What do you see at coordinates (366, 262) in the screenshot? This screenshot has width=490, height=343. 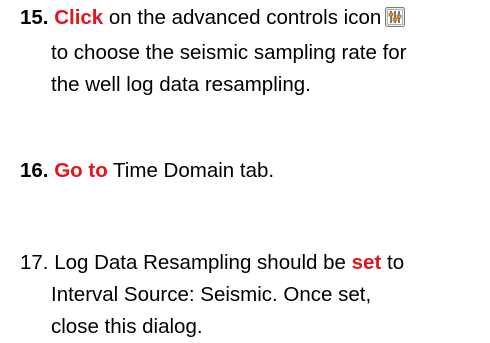 I see `action-word: set` at bounding box center [366, 262].